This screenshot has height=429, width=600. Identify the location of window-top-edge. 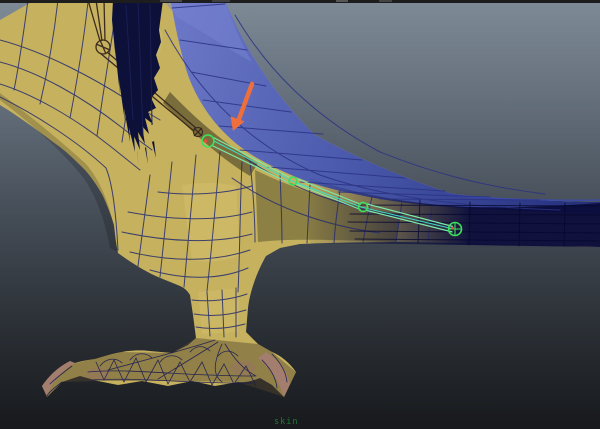
(300, 1).